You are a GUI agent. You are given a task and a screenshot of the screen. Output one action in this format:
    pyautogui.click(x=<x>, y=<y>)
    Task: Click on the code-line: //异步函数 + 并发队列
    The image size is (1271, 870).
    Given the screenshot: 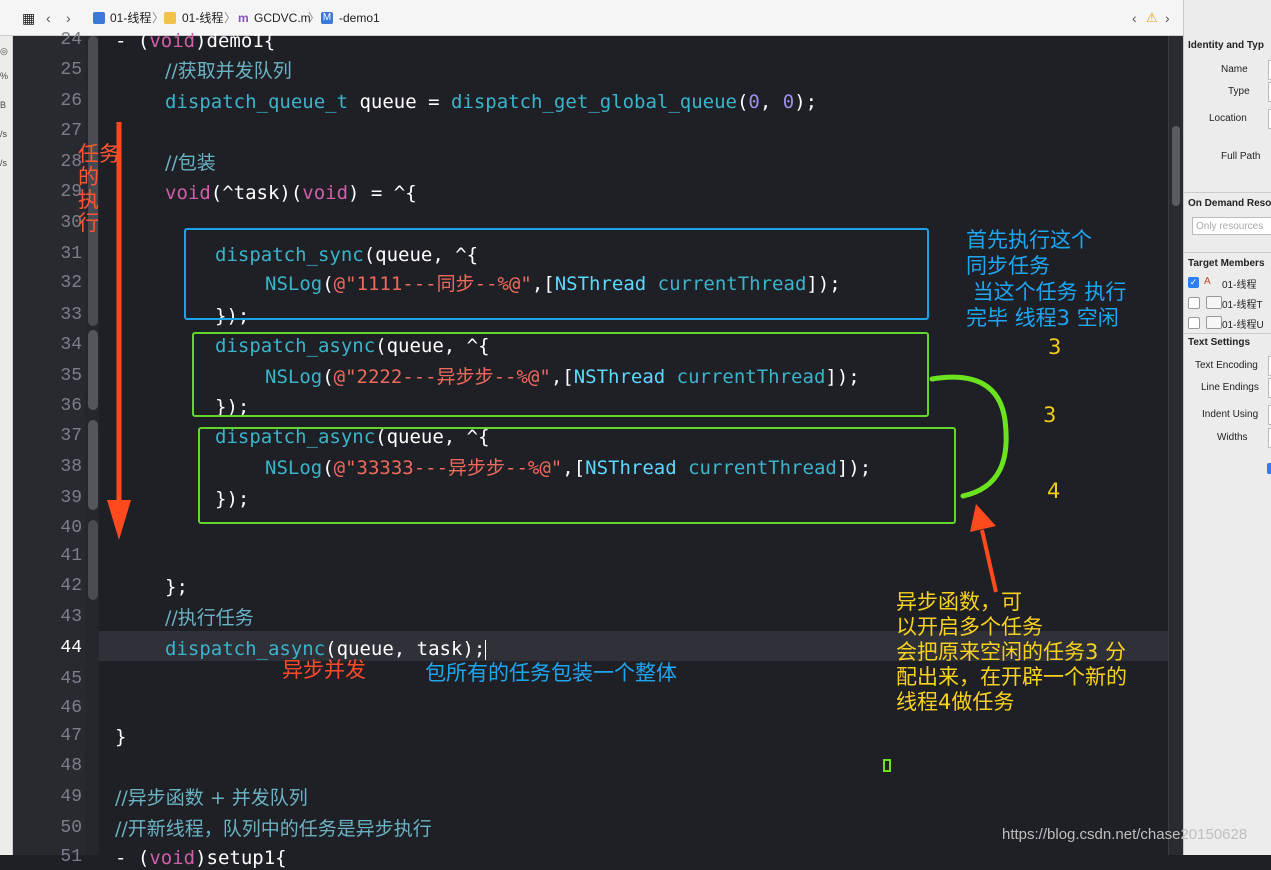 What is the action you would take?
    pyautogui.click(x=211, y=798)
    